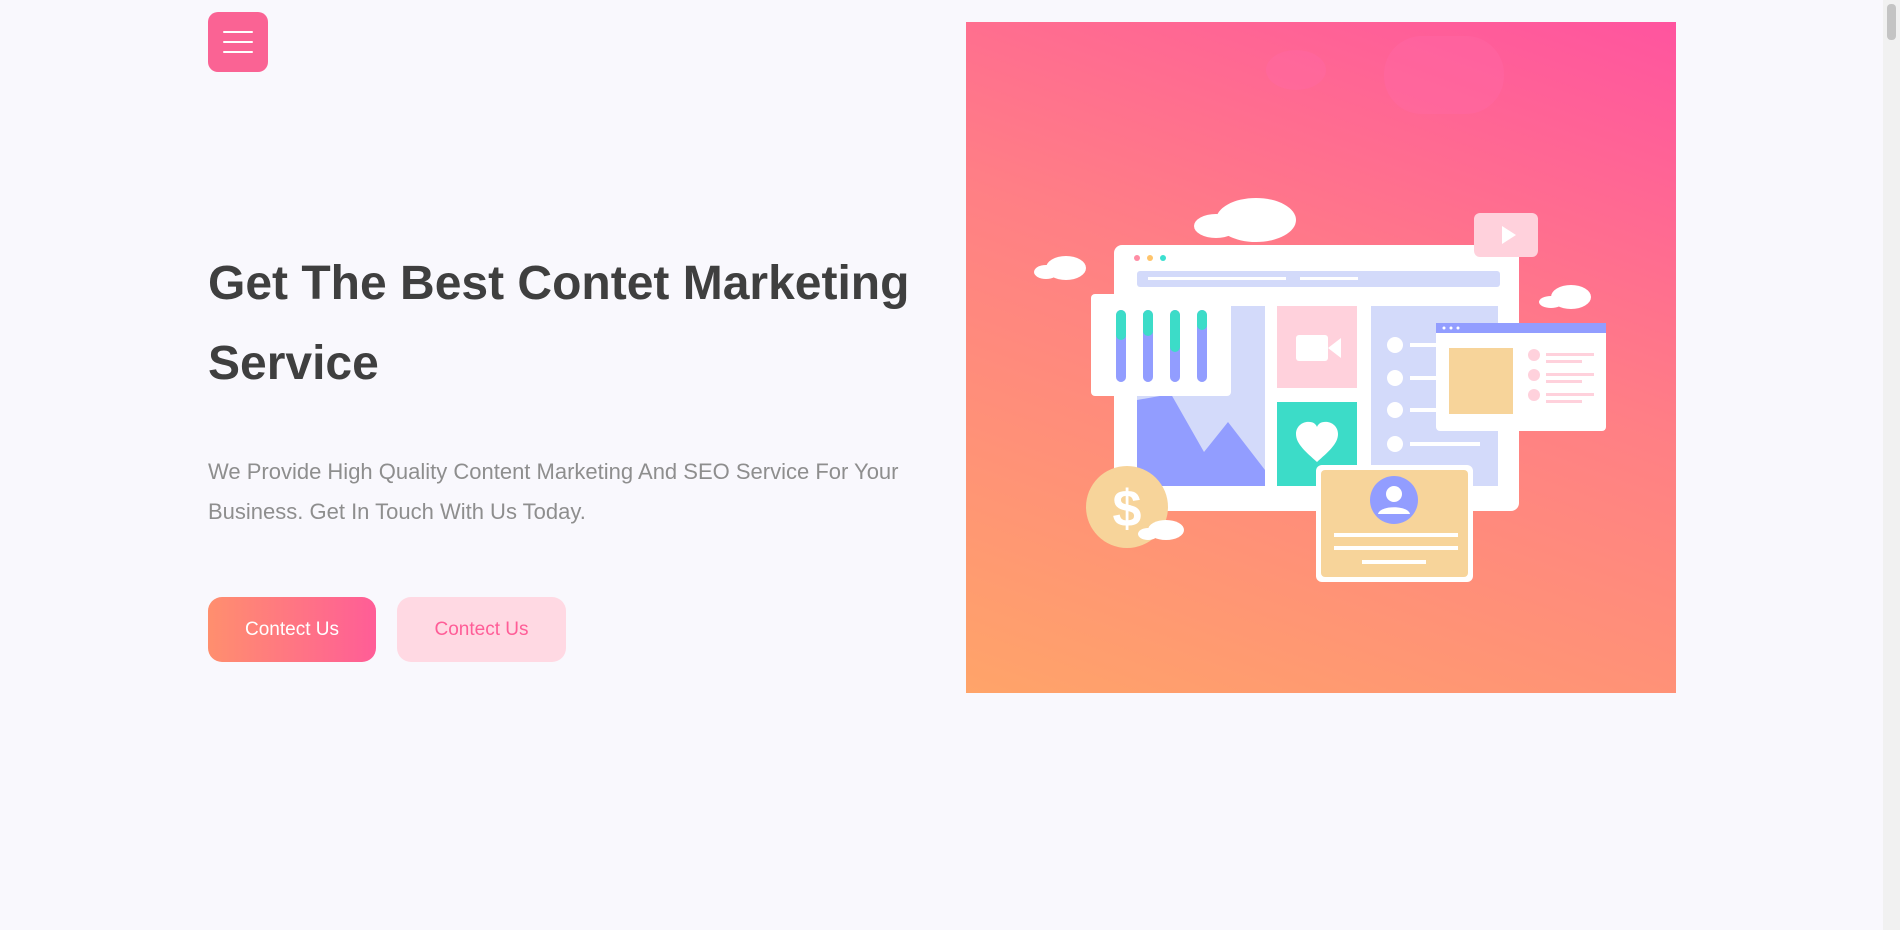 Image resolution: width=1900 pixels, height=930 pixels. What do you see at coordinates (559, 323) in the screenshot?
I see `hero-title: Get The Best Contet Marketing Service` at bounding box center [559, 323].